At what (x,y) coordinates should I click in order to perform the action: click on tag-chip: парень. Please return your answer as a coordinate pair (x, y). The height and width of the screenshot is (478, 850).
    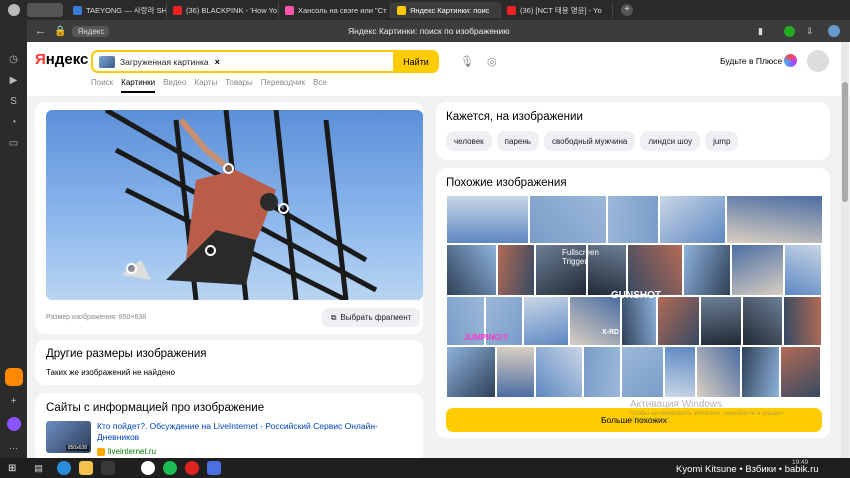
    Looking at the image, I should click on (517, 141).